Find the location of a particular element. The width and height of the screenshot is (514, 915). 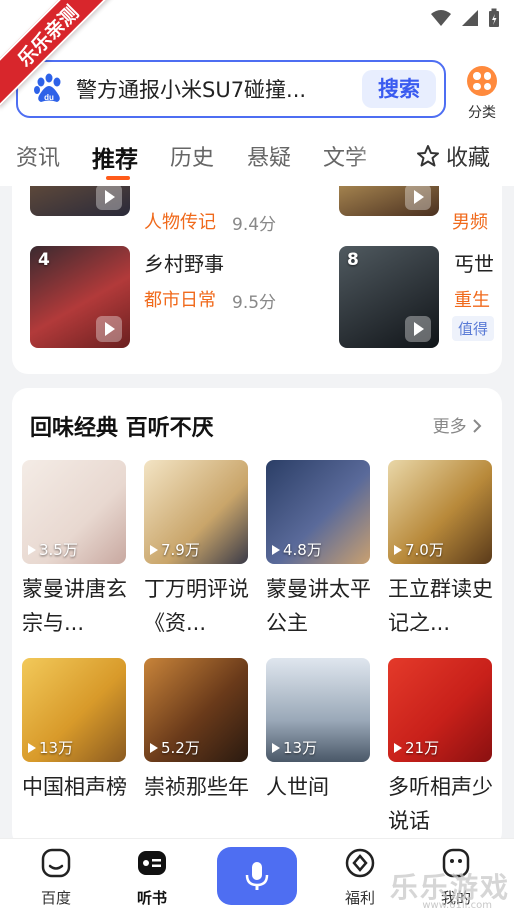

tab-news: 资讯 is located at coordinates (38, 156).